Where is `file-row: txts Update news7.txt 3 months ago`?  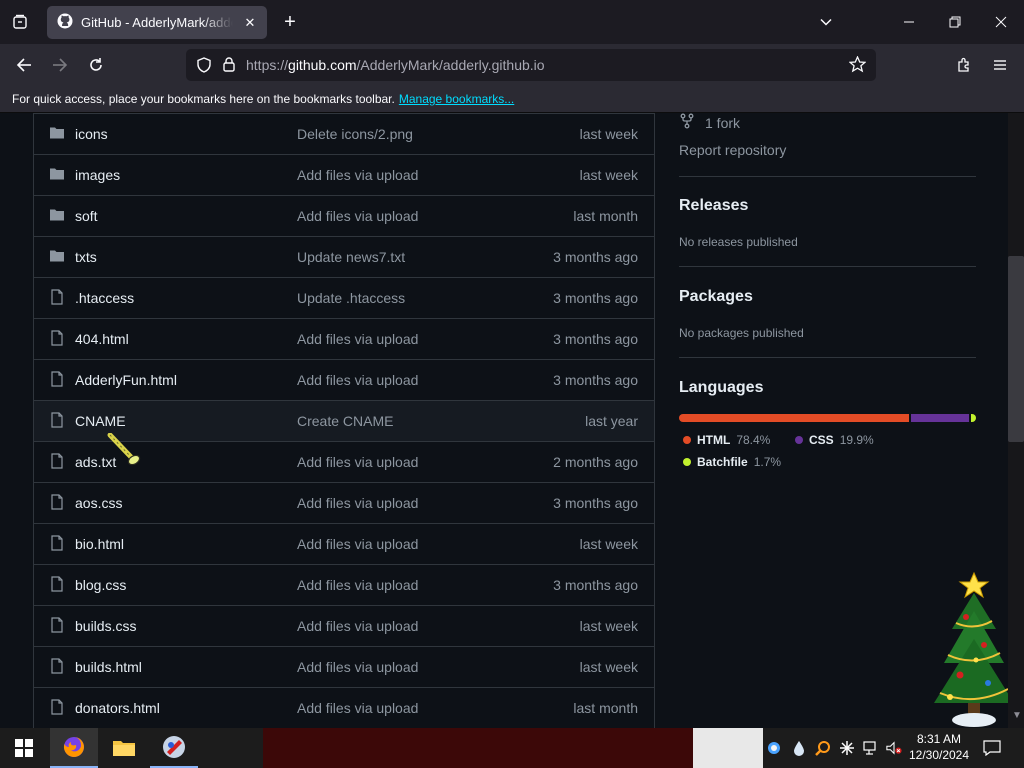 file-row: txts Update news7.txt 3 months ago is located at coordinates (344, 256).